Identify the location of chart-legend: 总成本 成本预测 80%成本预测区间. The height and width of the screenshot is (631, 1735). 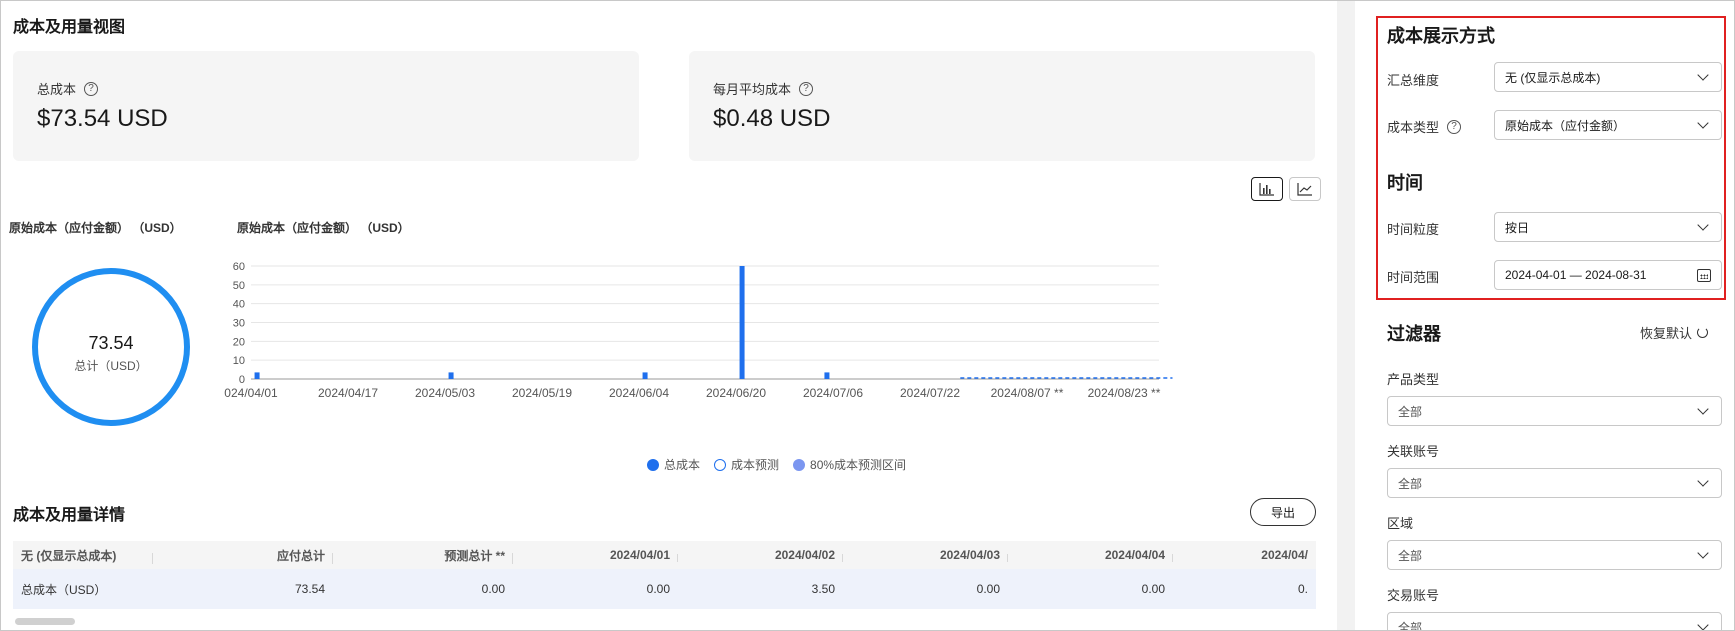
(776, 464).